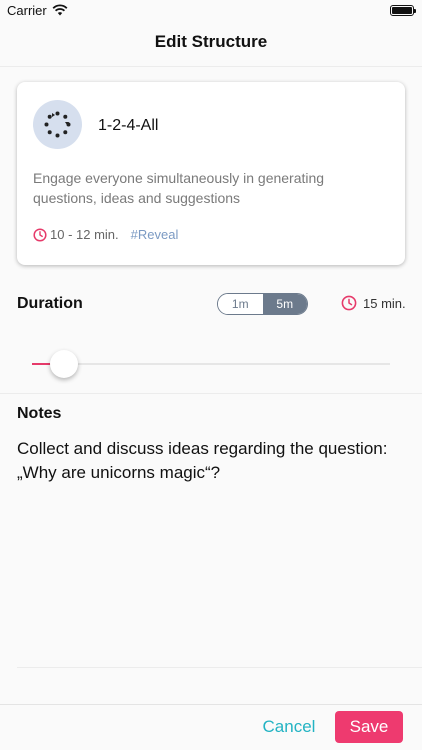  What do you see at coordinates (289, 727) in the screenshot?
I see `cancel-button: Cancel` at bounding box center [289, 727].